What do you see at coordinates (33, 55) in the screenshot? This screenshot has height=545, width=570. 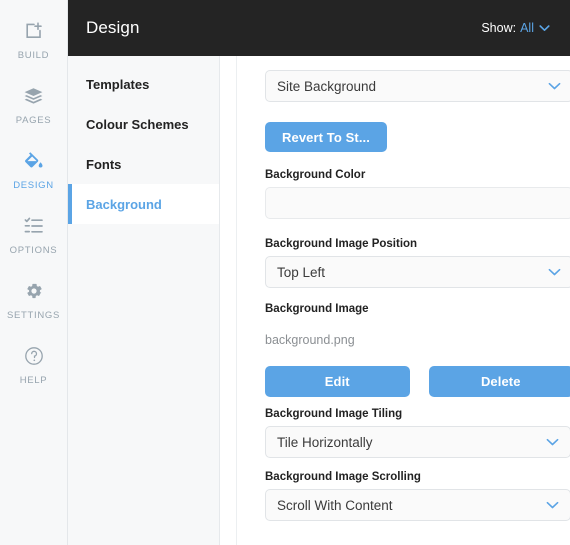 I see `rail-label-build: BUILD` at bounding box center [33, 55].